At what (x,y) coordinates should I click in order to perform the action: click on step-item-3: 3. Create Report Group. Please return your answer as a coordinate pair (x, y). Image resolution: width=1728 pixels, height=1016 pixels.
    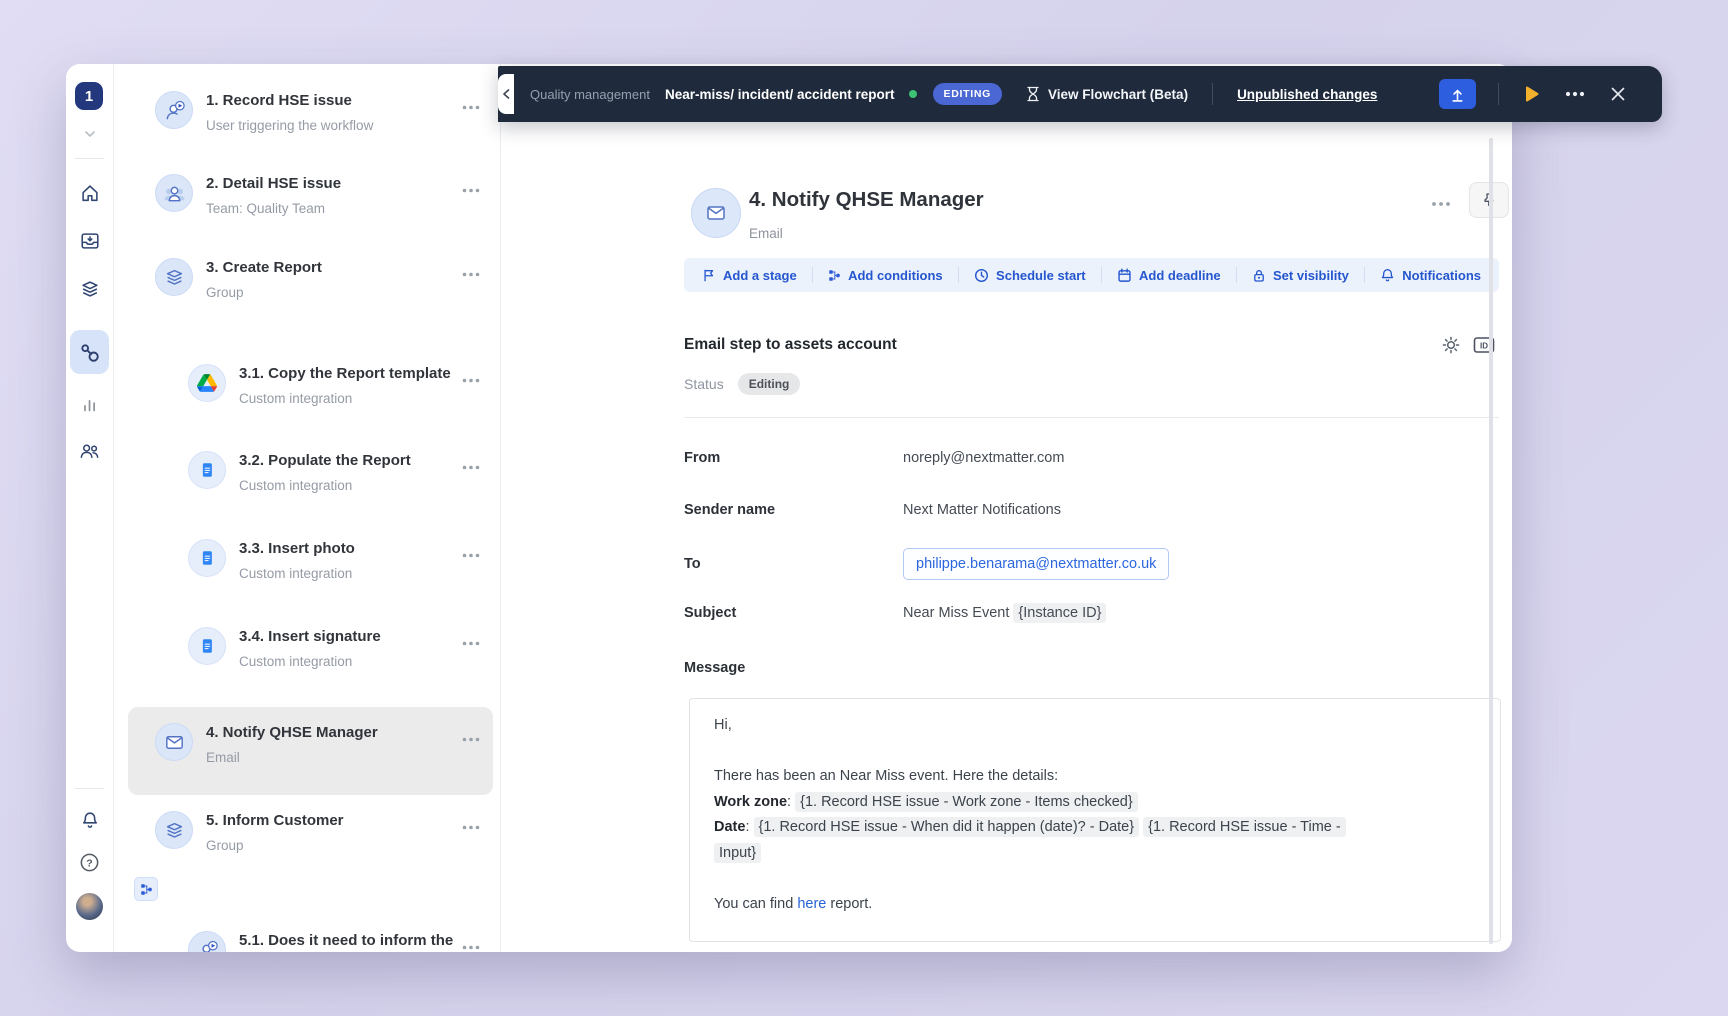
    Looking at the image, I should click on (310, 271).